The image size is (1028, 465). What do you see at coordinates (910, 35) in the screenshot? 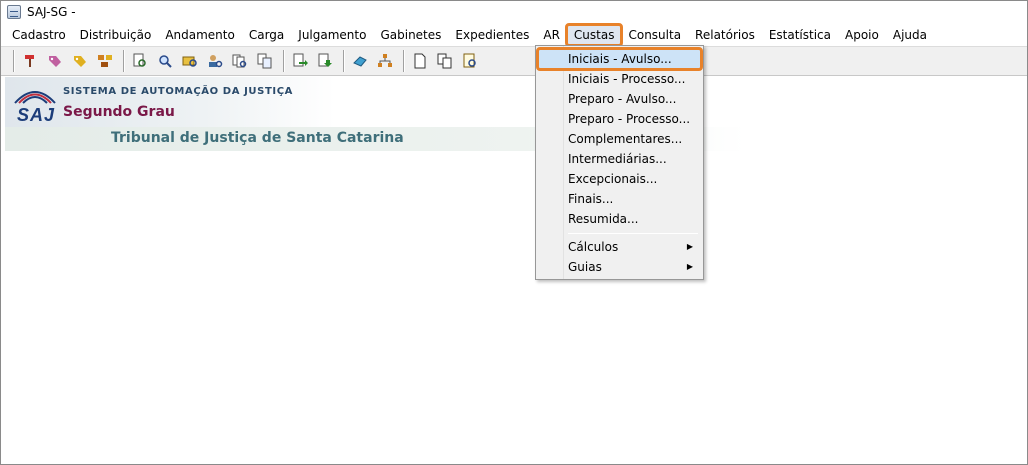
I see `menu-ajuda: Ajuda` at bounding box center [910, 35].